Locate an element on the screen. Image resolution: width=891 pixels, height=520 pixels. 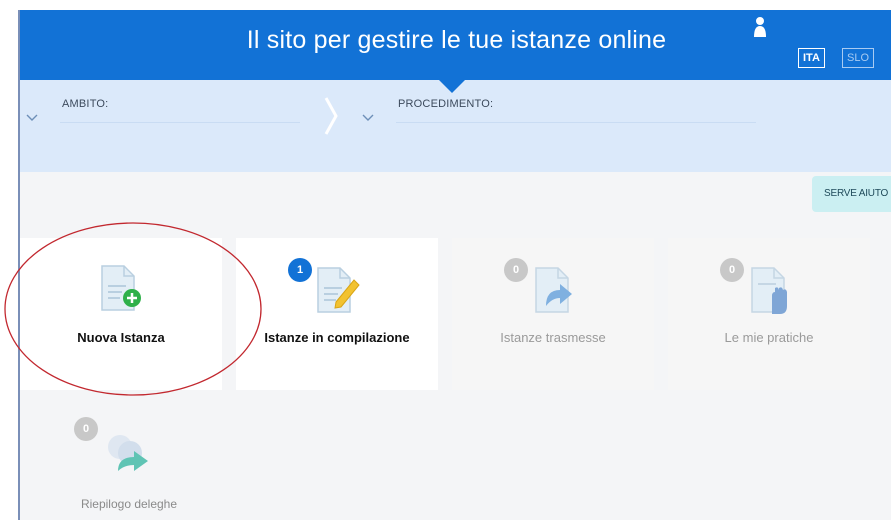
user-icon is located at coordinates (760, 27).